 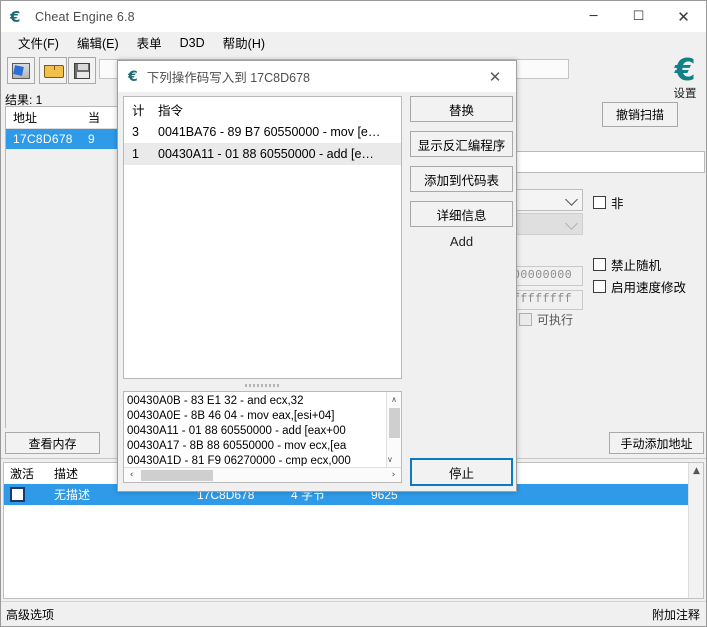 I want to click on maximize-icon: ☐, so click(x=638, y=16).